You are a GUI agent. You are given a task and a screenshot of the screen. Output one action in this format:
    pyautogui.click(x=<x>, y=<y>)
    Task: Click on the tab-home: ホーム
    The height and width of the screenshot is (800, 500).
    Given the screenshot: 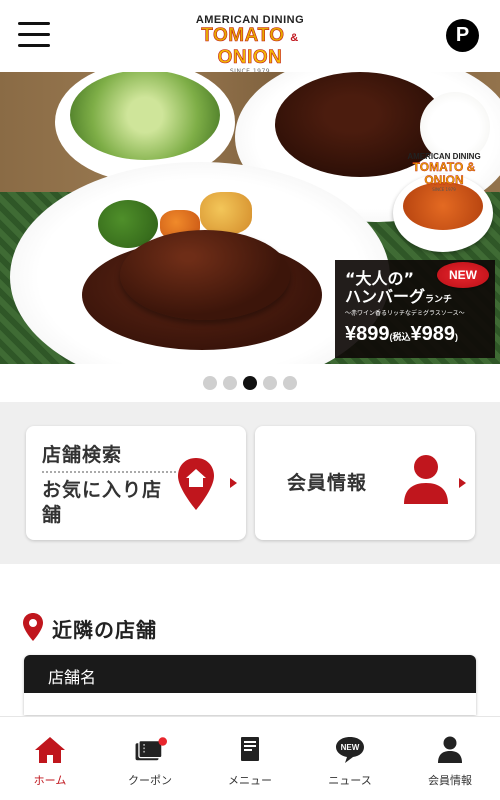 What is the action you would take?
    pyautogui.click(x=50, y=765)
    